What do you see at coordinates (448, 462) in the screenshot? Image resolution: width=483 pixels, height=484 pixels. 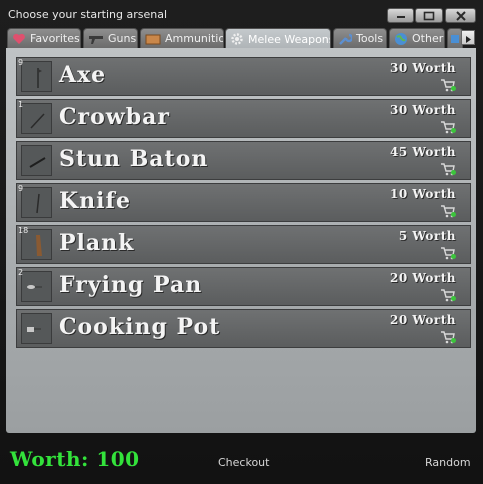 I see `random-button: Random` at bounding box center [448, 462].